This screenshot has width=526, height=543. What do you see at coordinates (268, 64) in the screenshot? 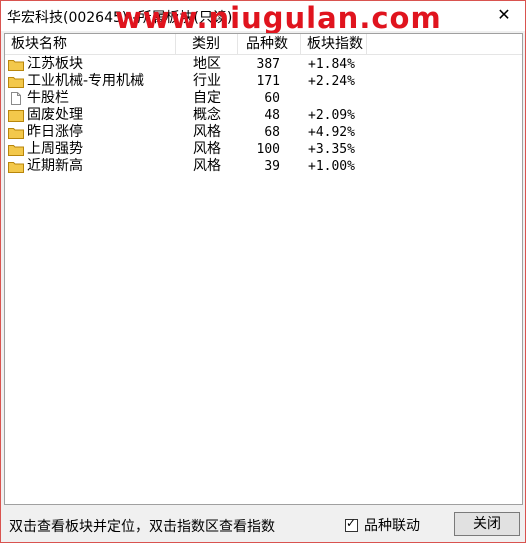
I see `list-item-count: 387` at bounding box center [268, 64].